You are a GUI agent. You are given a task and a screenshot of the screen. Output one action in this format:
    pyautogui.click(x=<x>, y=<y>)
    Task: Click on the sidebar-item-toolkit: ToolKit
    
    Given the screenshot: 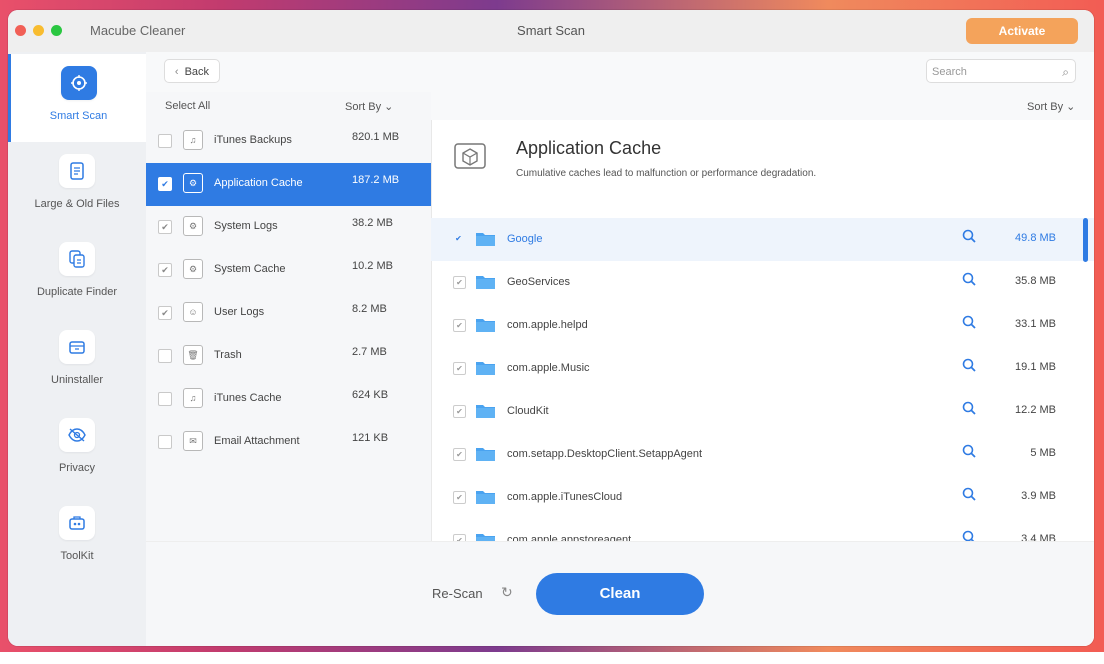 What is the action you would take?
    pyautogui.click(x=77, y=538)
    